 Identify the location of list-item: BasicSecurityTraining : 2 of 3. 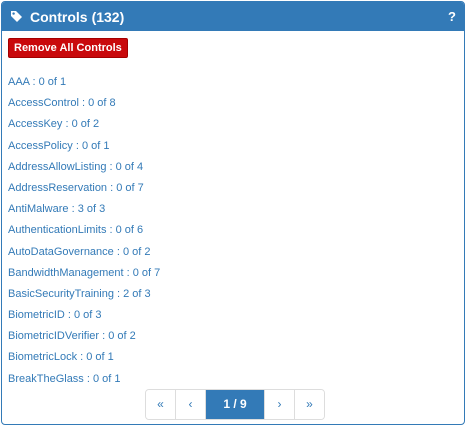
(233, 294).